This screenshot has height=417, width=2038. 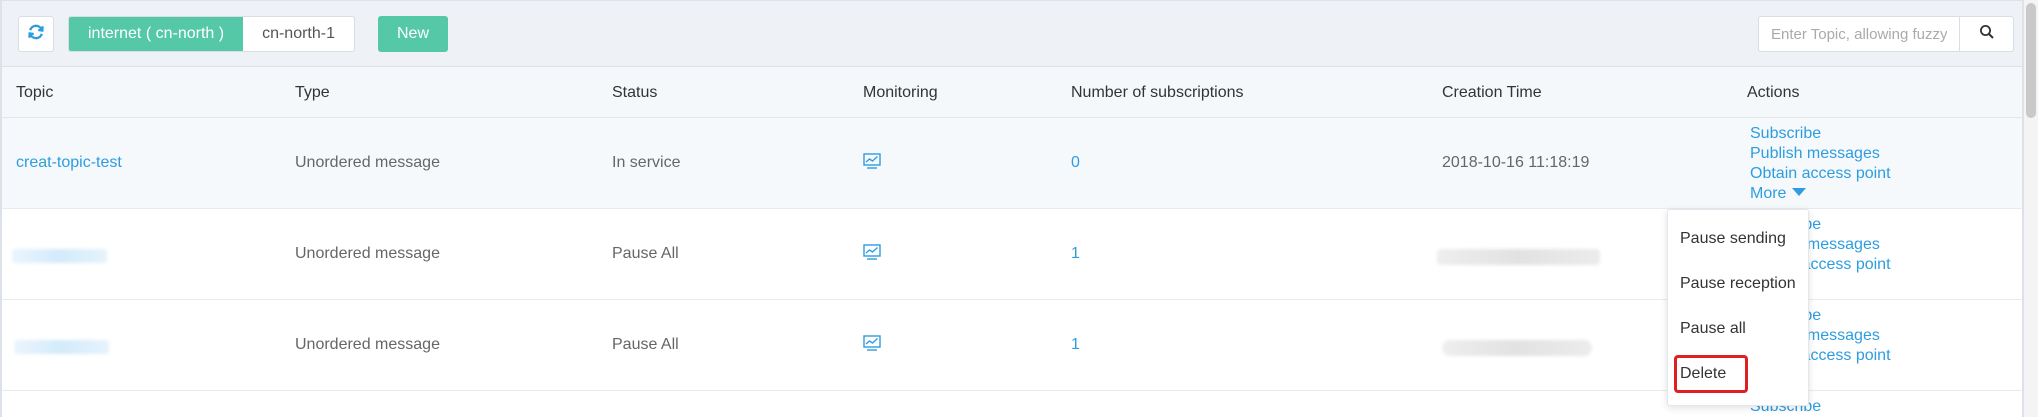 What do you see at coordinates (1713, 329) in the screenshot?
I see `pause-all-menu-item: Pause all` at bounding box center [1713, 329].